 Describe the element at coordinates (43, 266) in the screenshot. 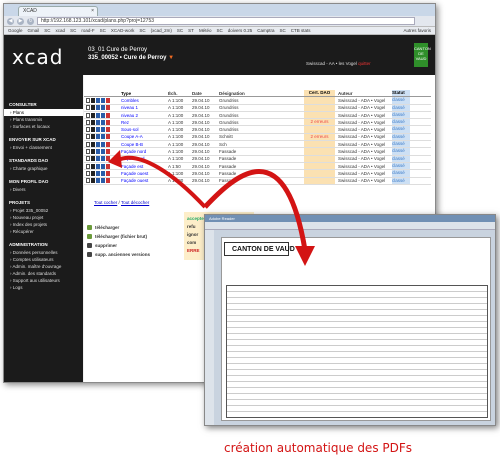

I see `sidebar-item: › Admin. maître d'ouvrage` at that location.